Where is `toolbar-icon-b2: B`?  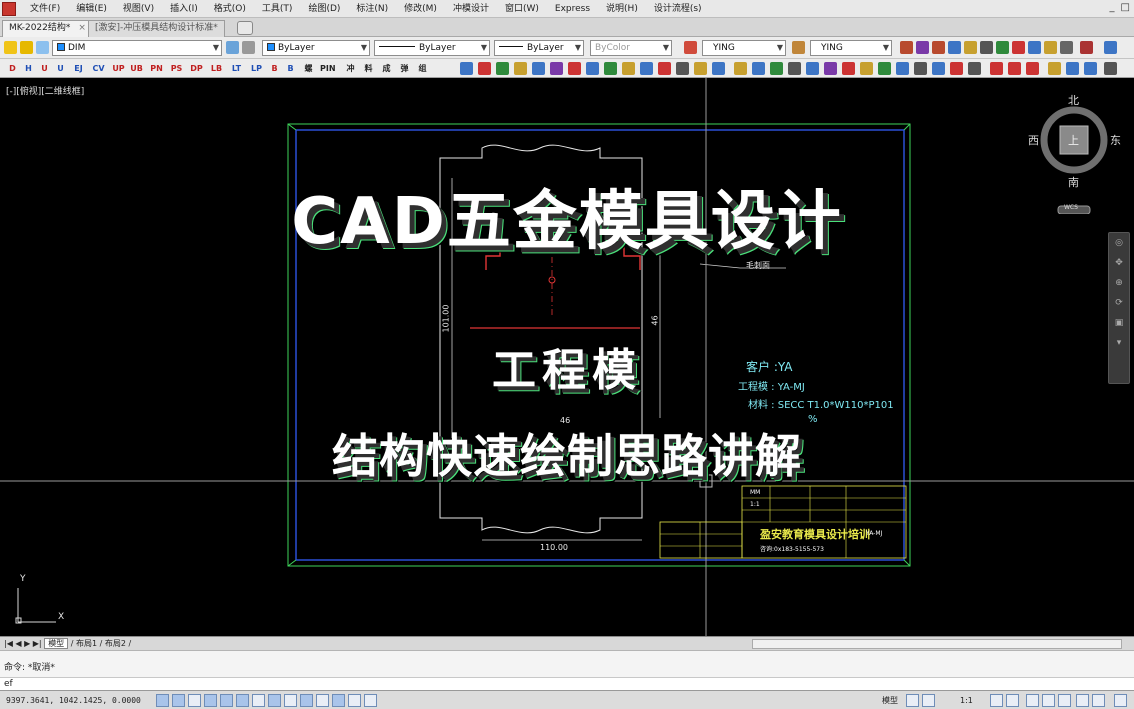
toolbar-icon-b2: B is located at coordinates (290, 68).